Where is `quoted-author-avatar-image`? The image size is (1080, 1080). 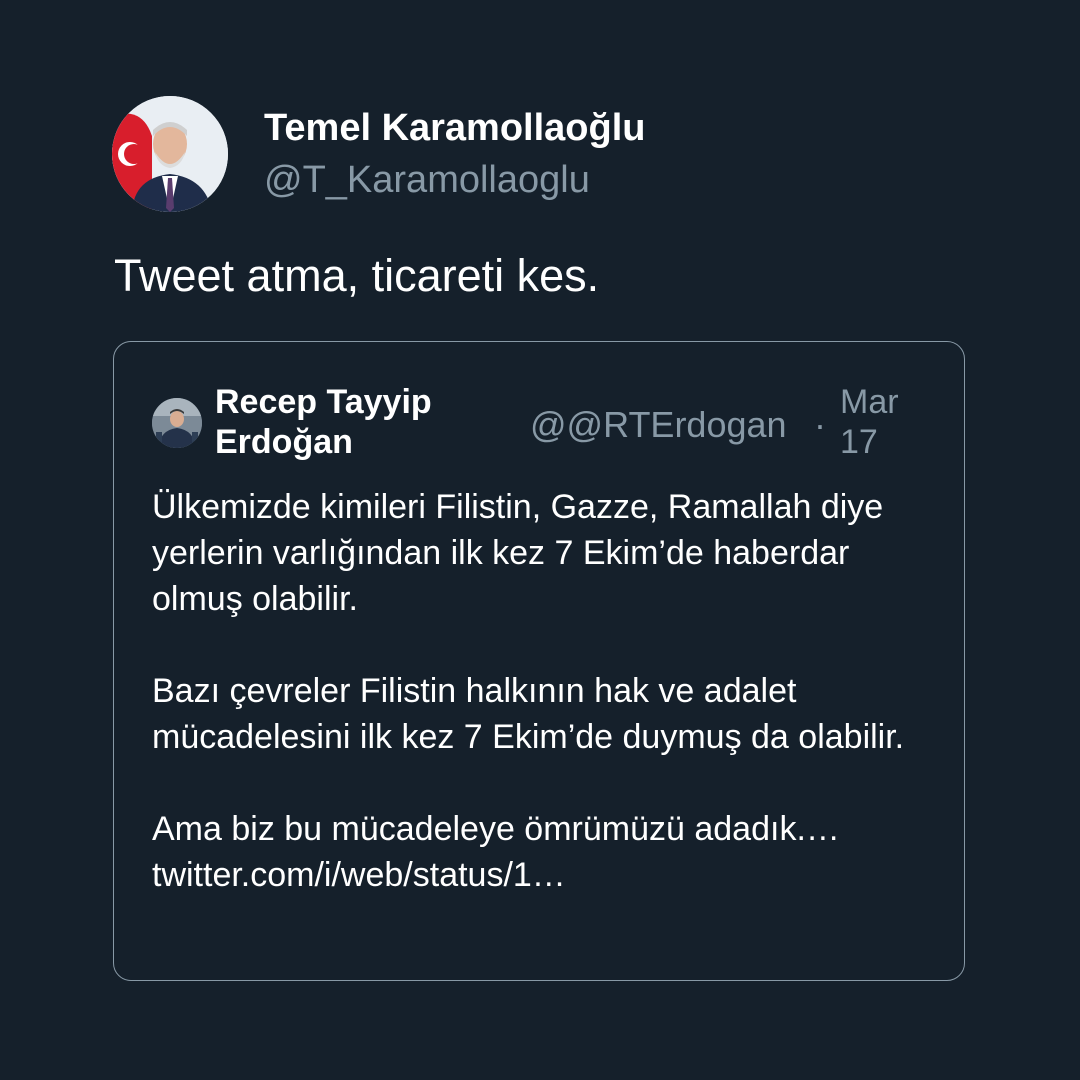
quoted-author-avatar-image is located at coordinates (177, 423).